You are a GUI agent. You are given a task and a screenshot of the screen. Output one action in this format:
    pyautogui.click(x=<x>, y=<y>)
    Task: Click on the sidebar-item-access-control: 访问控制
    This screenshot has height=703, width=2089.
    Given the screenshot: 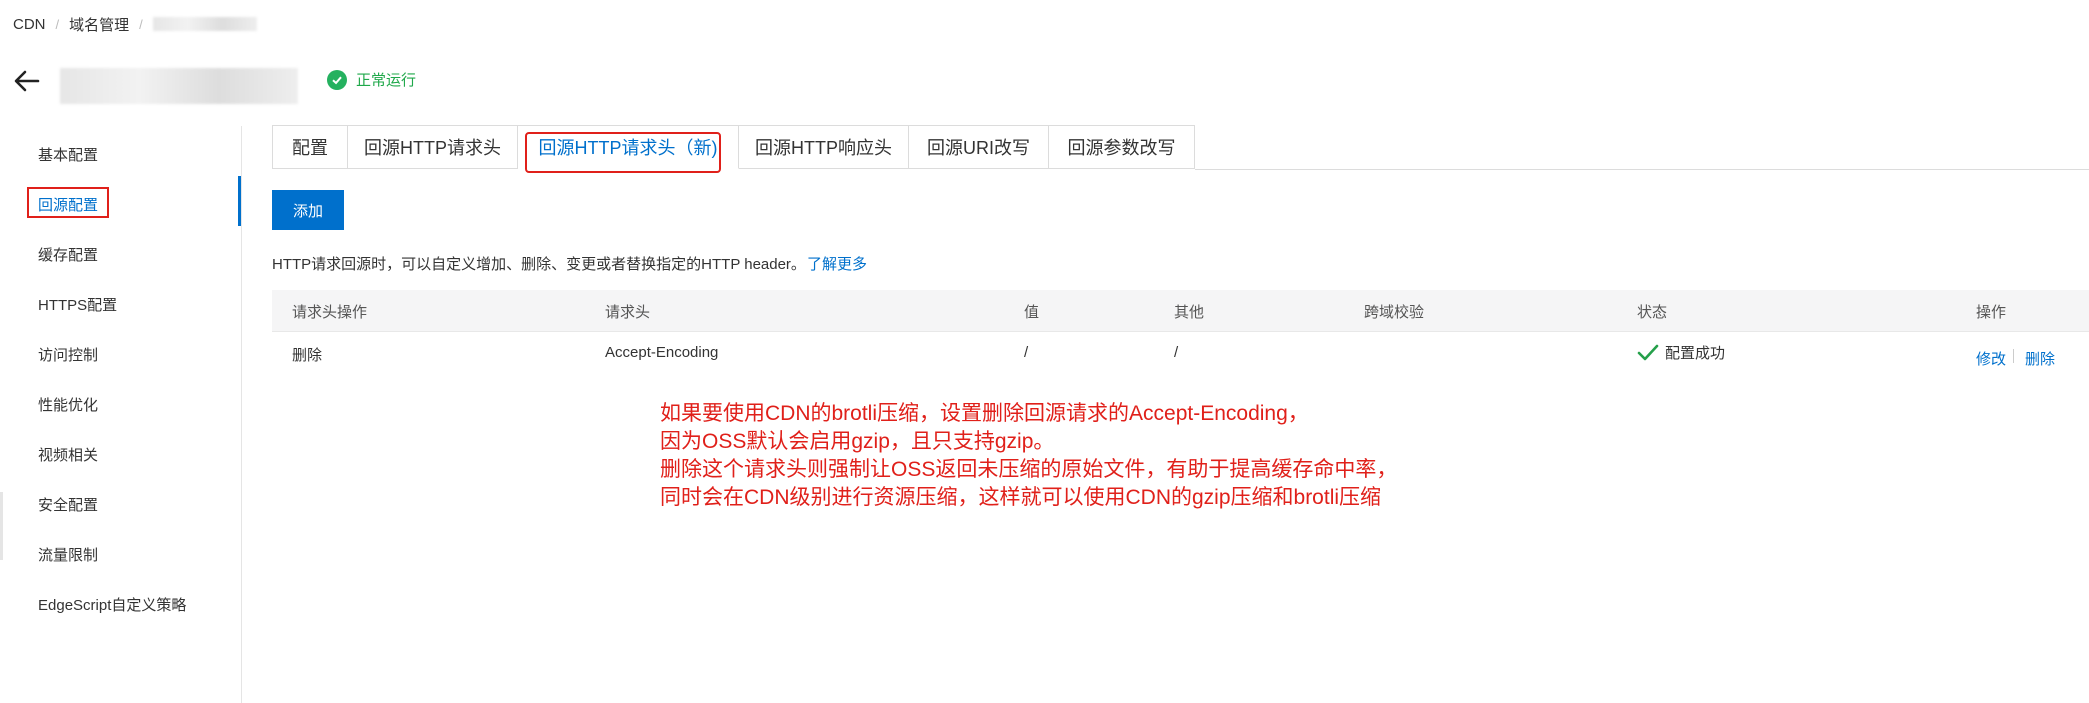 What is the action you would take?
    pyautogui.click(x=68, y=354)
    